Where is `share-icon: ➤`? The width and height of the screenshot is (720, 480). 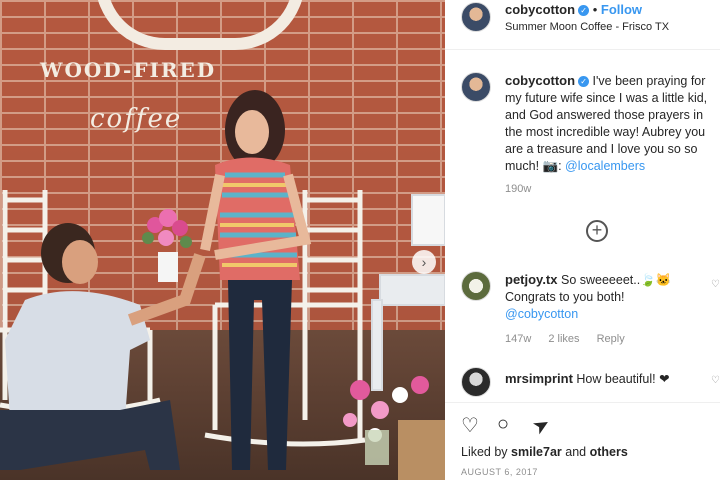
share-icon: ➤ is located at coordinates (541, 425).